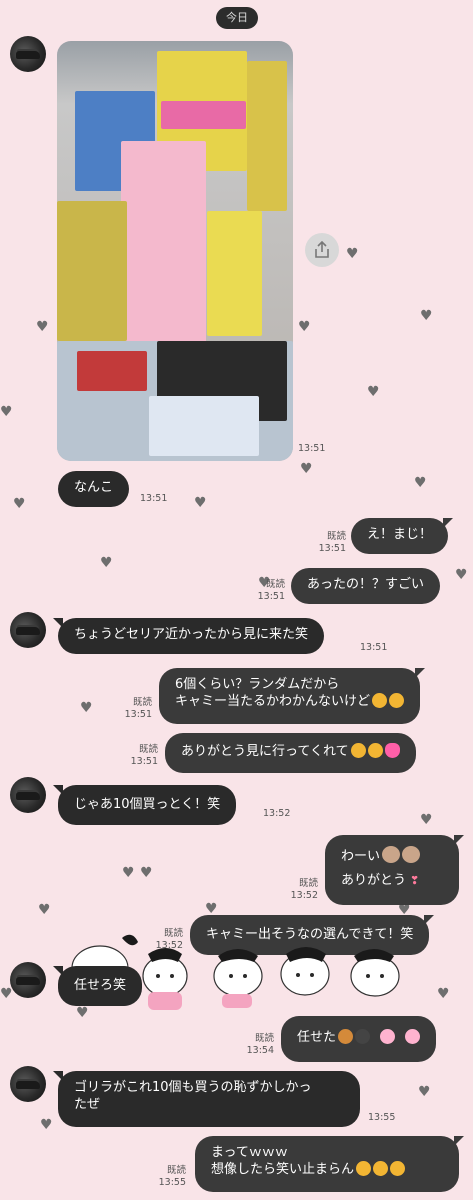 The width and height of the screenshot is (473, 1200). What do you see at coordinates (206, 1099) in the screenshot?
I see `message-bubble: ゴリラがこれ10個も買うの恥ずかしかっ たぜ` at bounding box center [206, 1099].